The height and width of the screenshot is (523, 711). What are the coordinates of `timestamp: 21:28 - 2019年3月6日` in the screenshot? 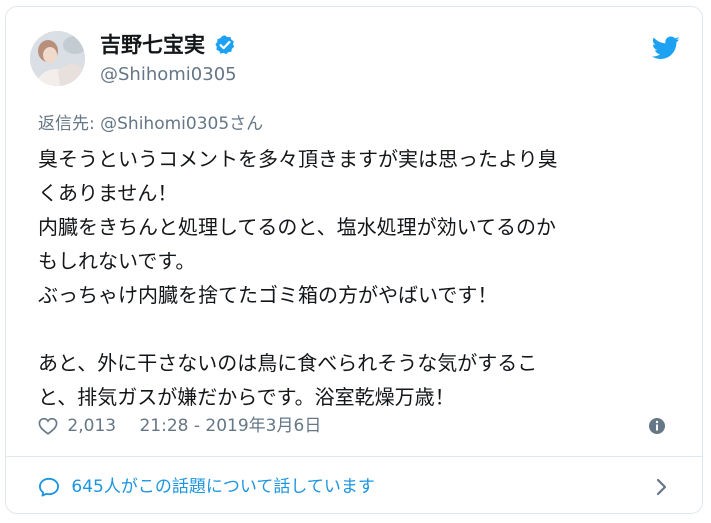 It's located at (230, 426).